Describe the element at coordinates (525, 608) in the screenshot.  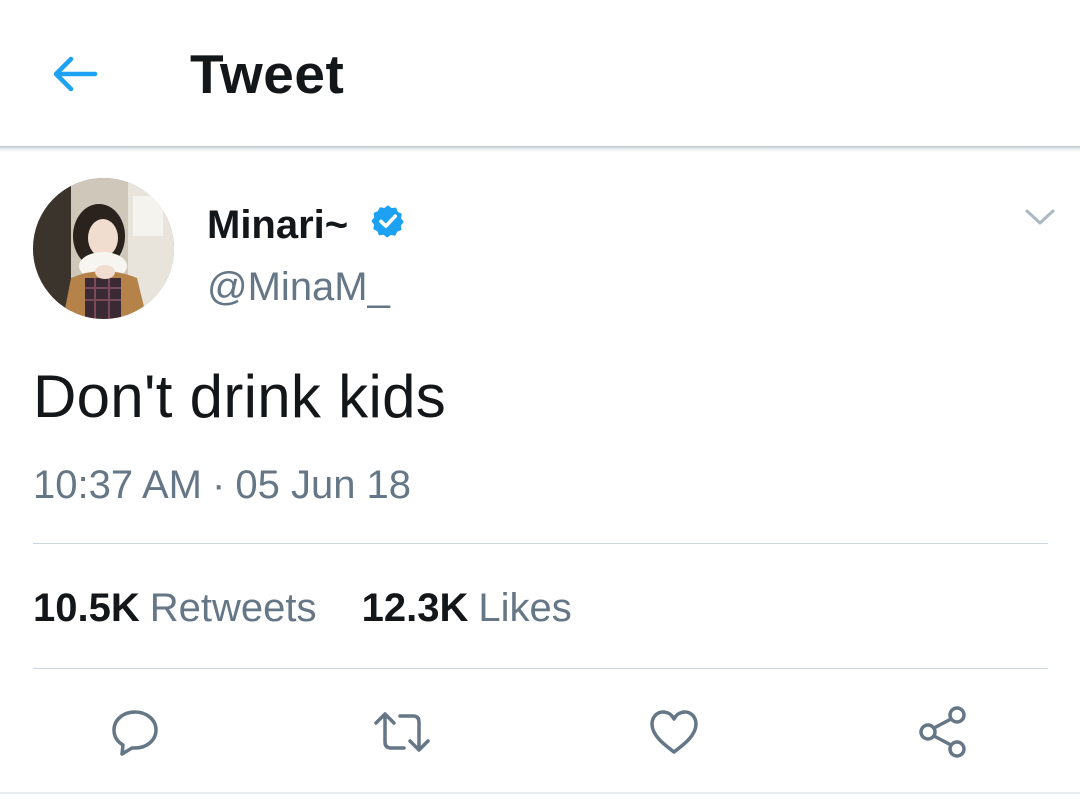
I see `likes-label: Likes` at that location.